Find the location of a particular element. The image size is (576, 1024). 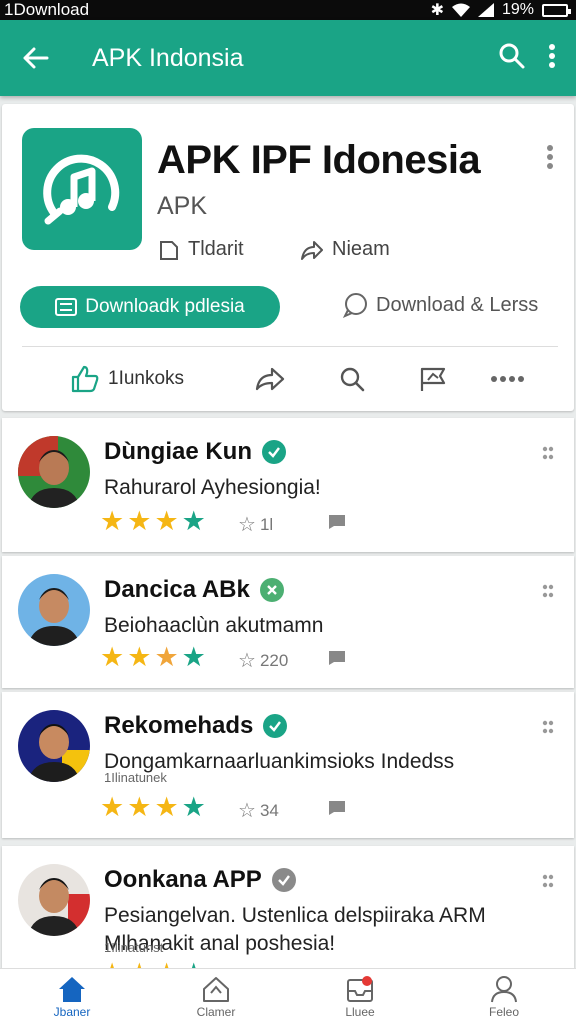

download-button: Downloadk pdlesia is located at coordinates (150, 307).